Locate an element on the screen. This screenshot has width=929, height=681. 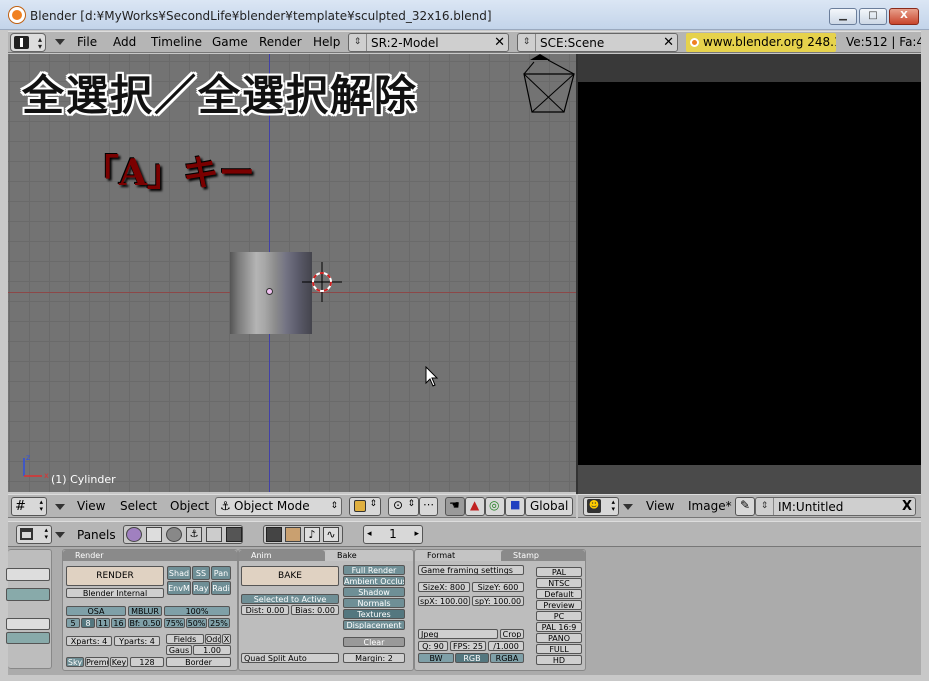
clear-toggle: Clear is located at coordinates (374, 642).